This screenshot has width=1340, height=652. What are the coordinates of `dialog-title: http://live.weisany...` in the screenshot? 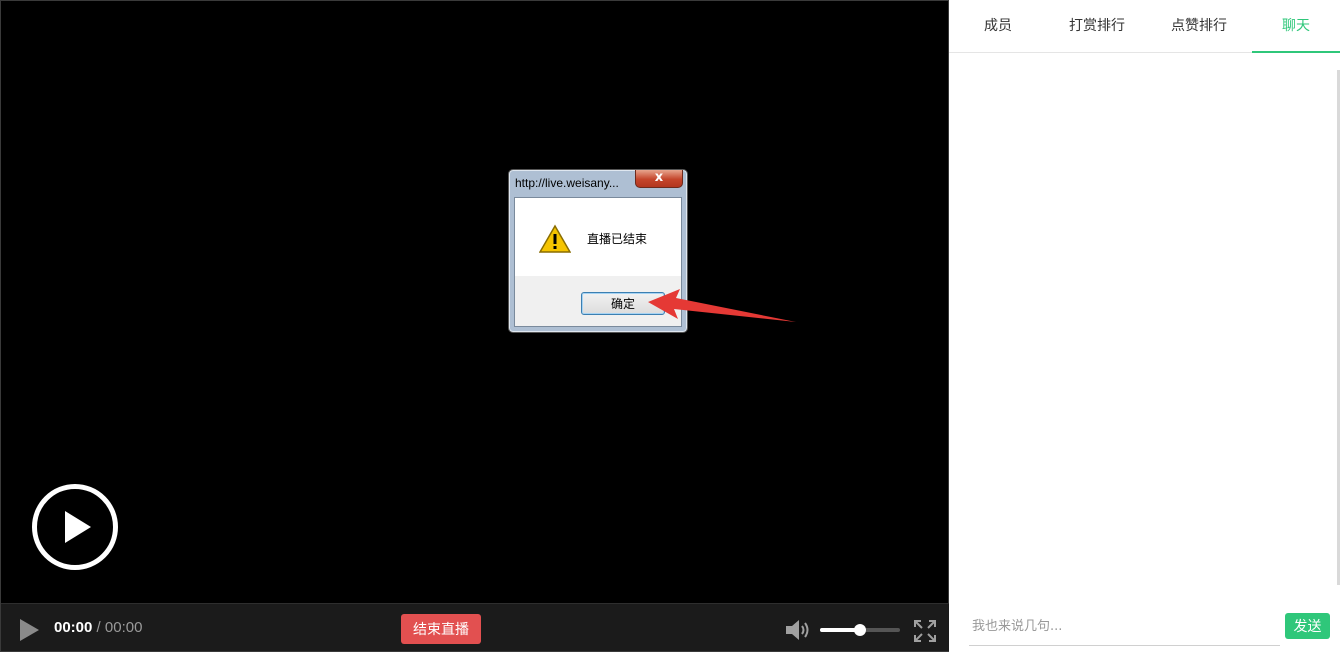 It's located at (567, 183).